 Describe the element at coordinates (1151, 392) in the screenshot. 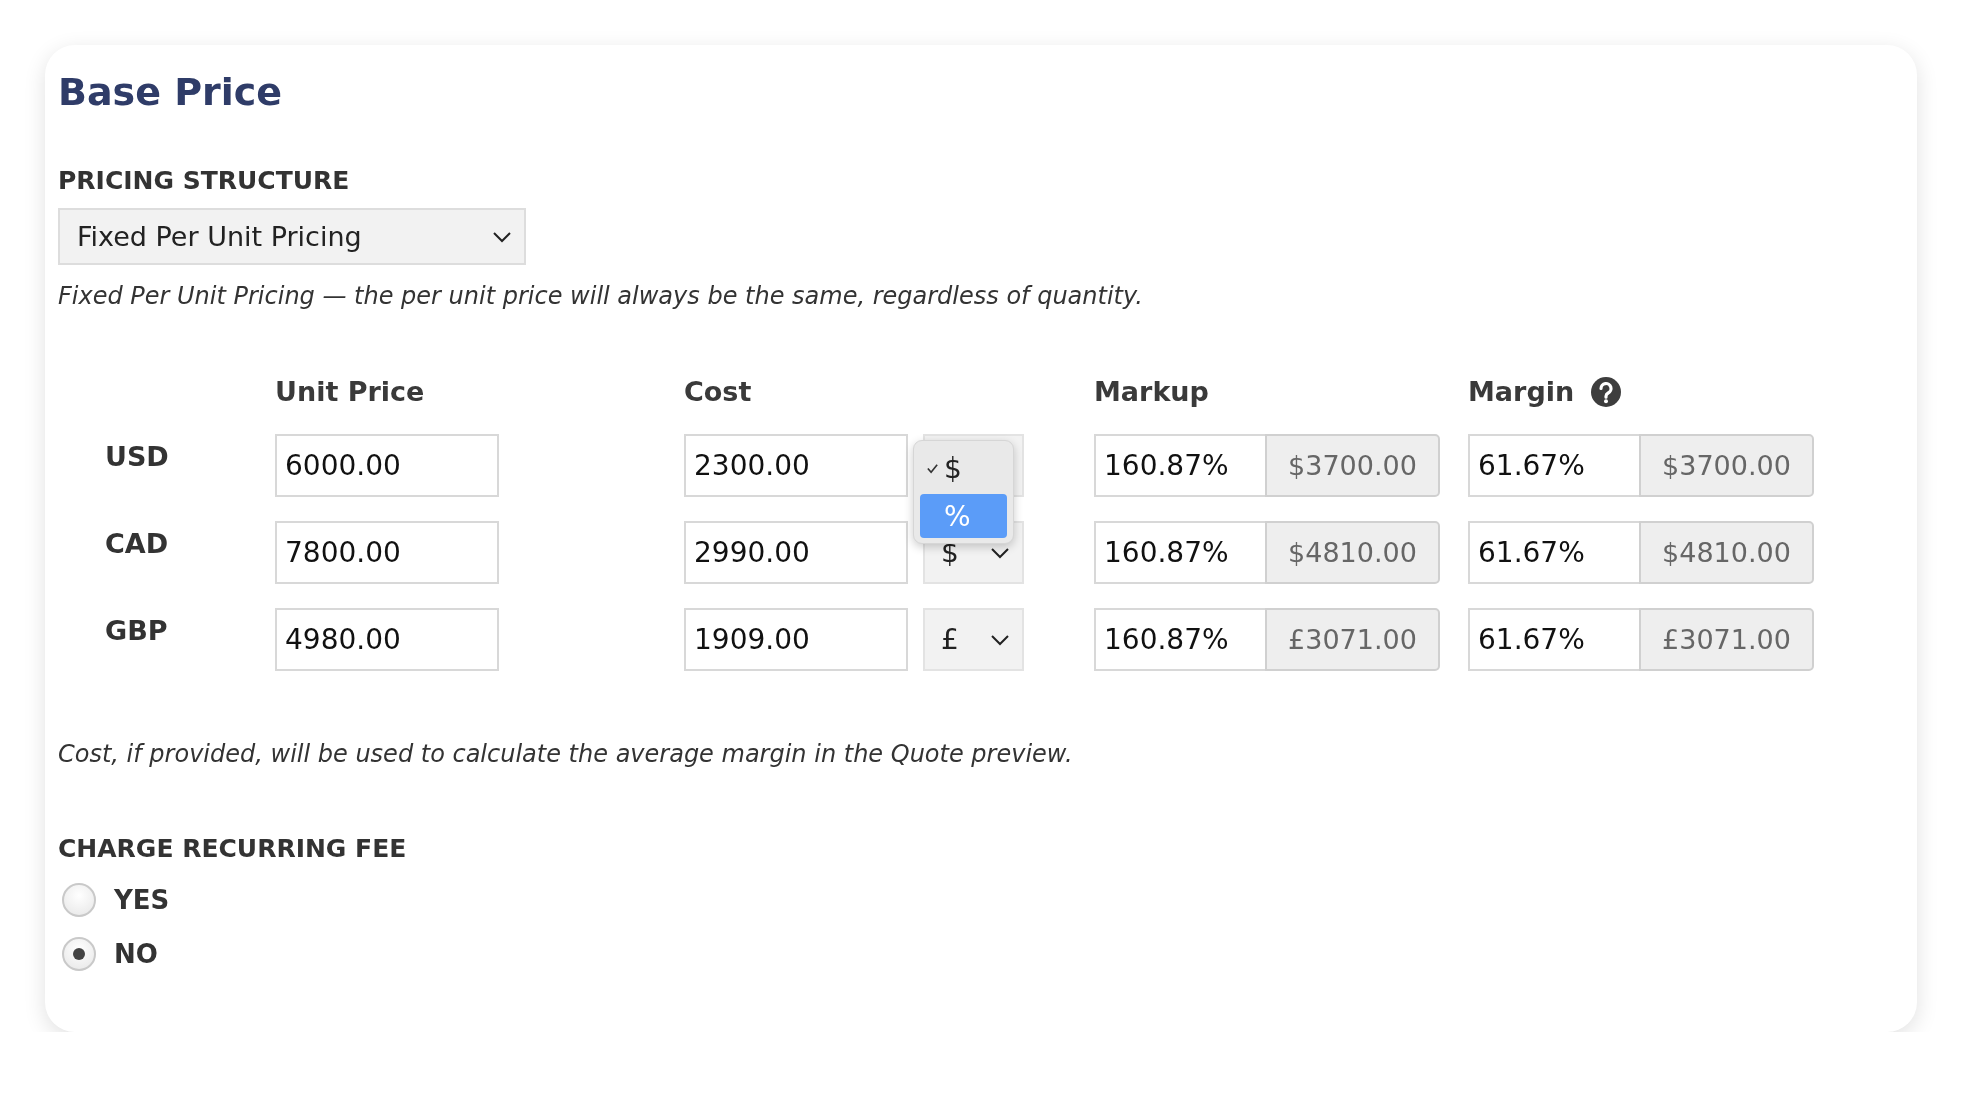

I see `column-header: Markup` at that location.